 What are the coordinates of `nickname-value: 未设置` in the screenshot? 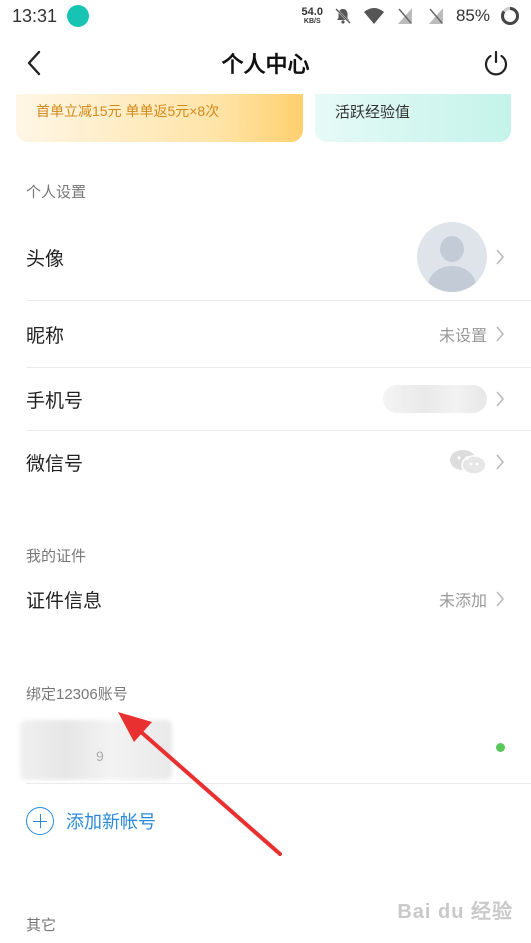 It's located at (462, 336).